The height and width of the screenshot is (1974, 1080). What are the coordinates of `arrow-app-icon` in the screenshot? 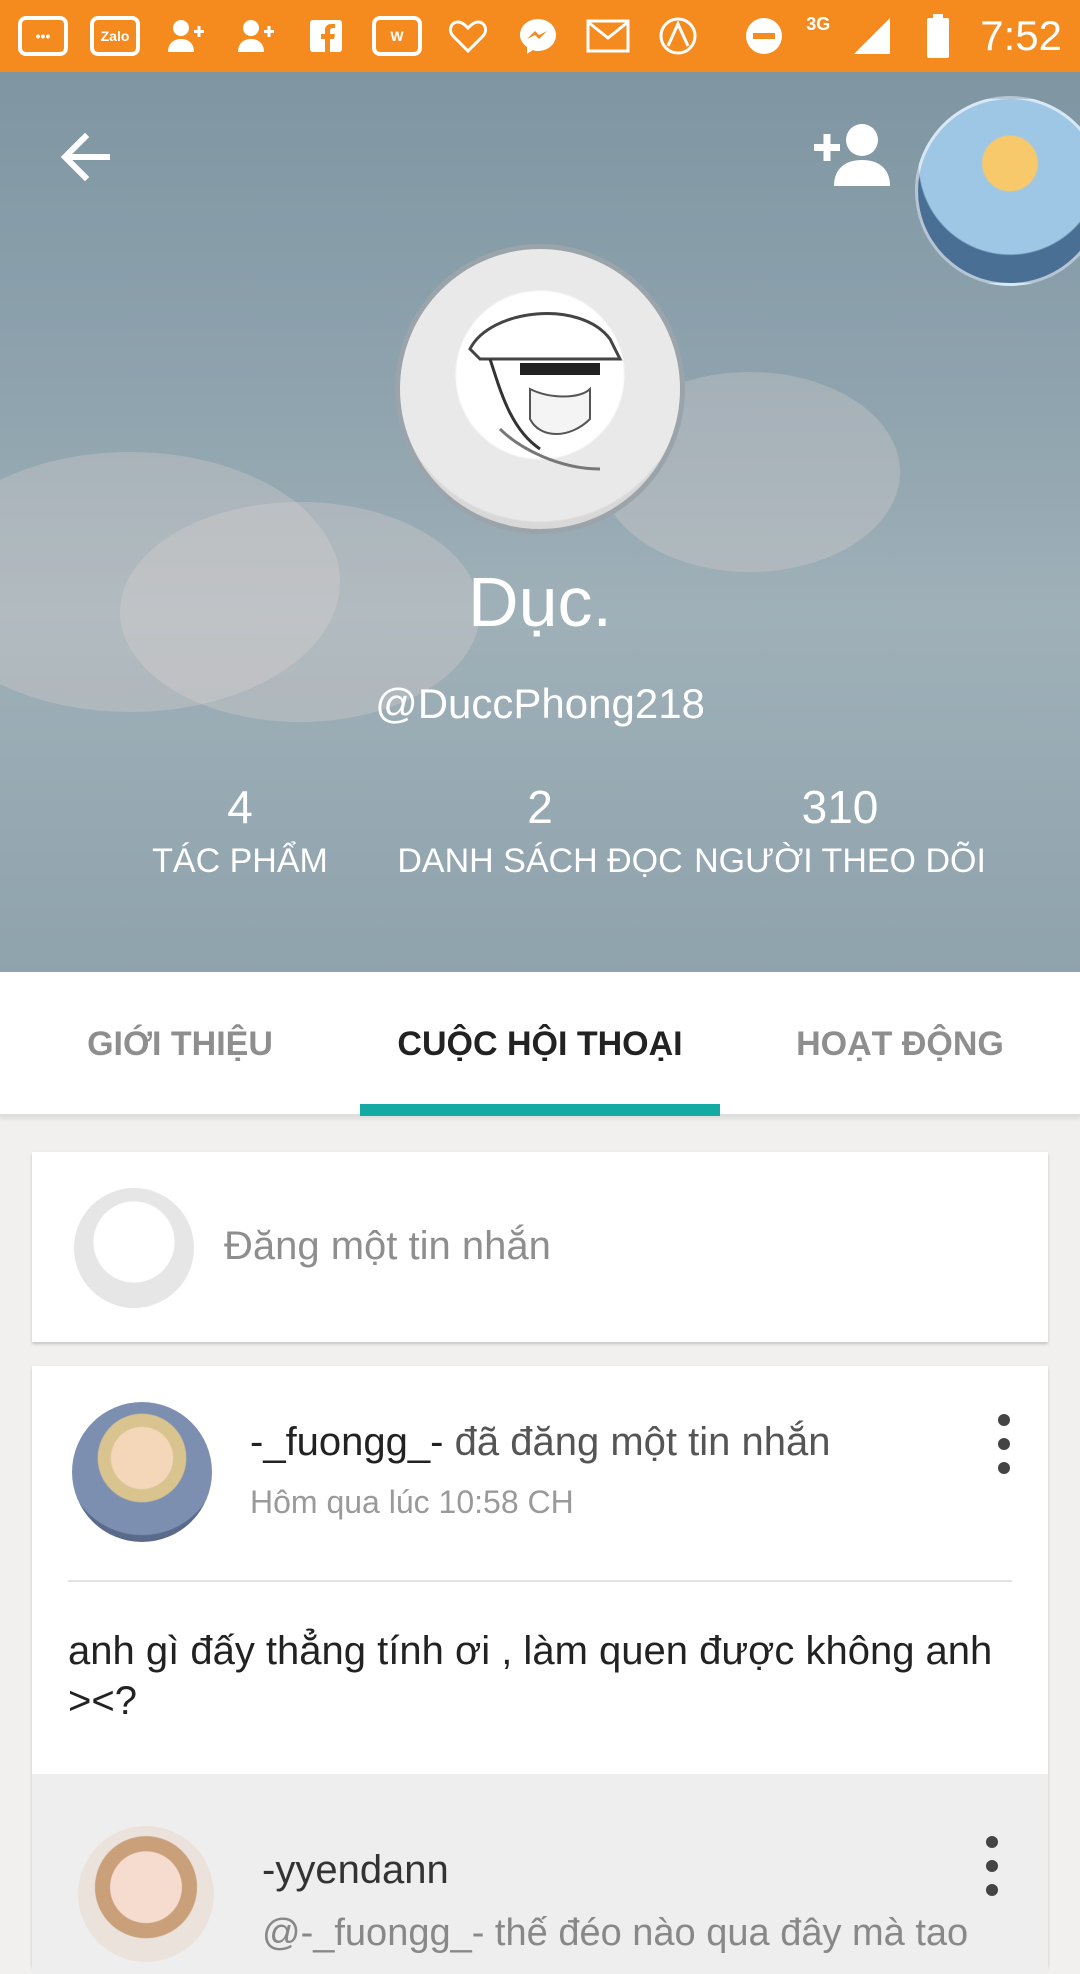 It's located at (678, 36).